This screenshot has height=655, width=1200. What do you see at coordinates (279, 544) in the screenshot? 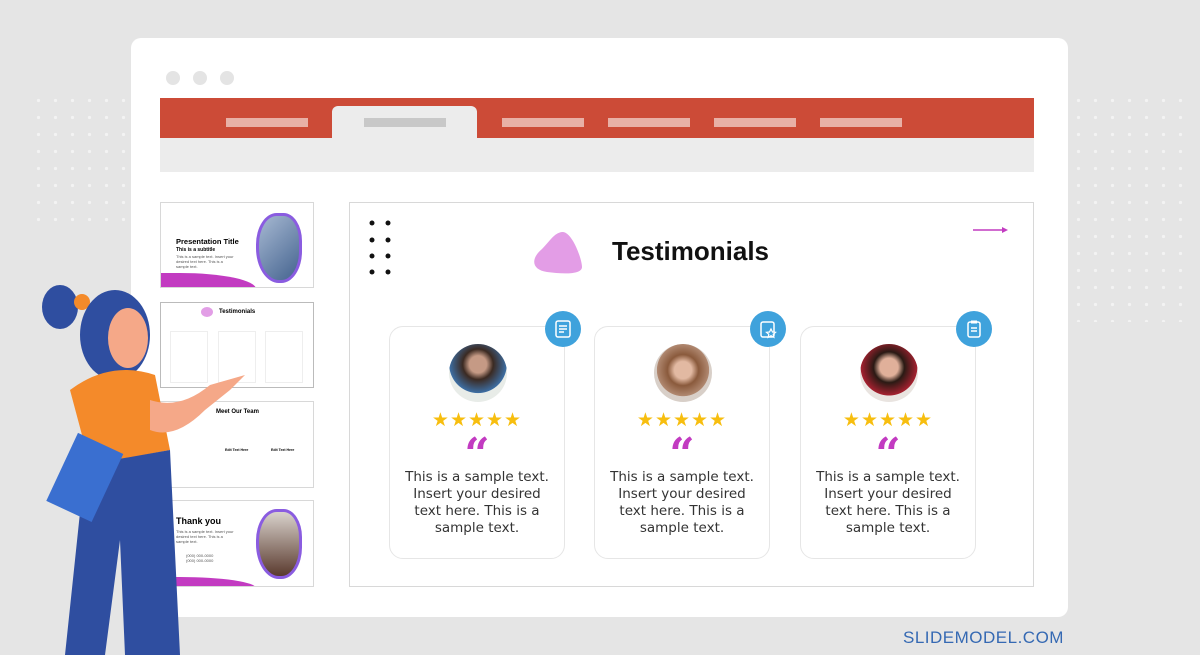
I see `woman-laptop-photo` at bounding box center [279, 544].